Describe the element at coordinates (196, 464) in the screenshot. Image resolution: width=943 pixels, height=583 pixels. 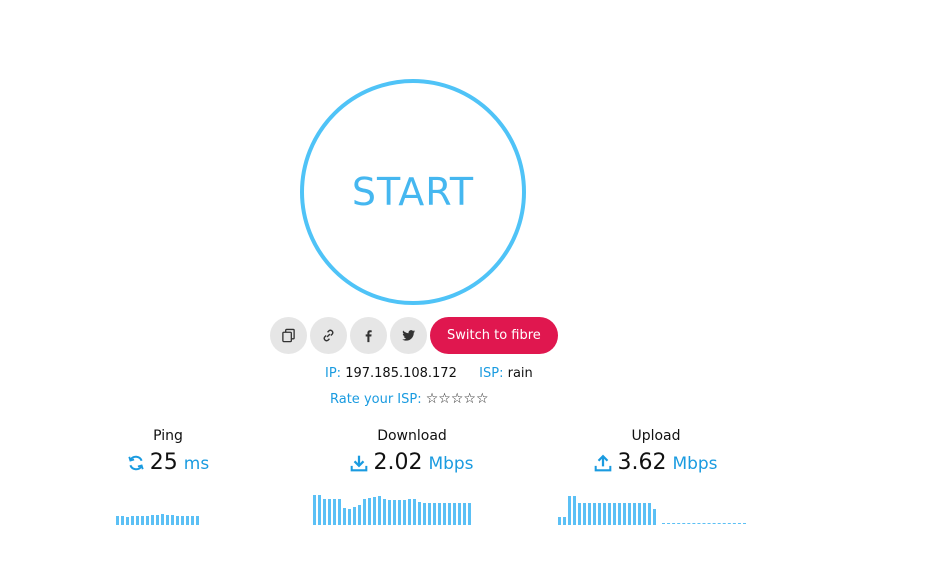
I see `ping-unit: ms` at that location.